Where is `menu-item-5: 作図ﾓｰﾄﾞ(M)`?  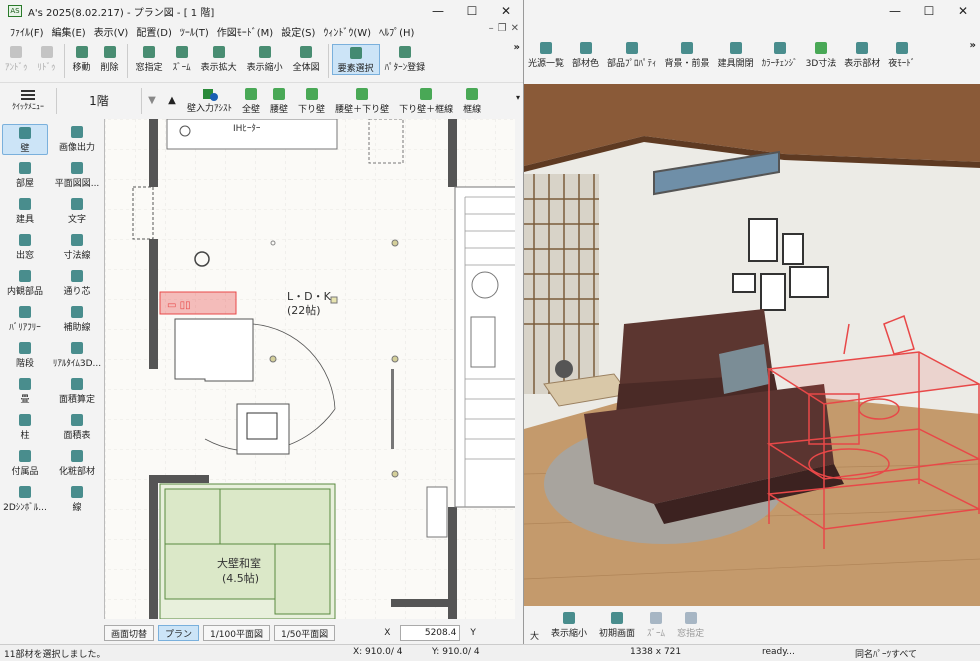
menu-item-5: 作図ﾓｰﾄﾞ(M) is located at coordinates (245, 31).